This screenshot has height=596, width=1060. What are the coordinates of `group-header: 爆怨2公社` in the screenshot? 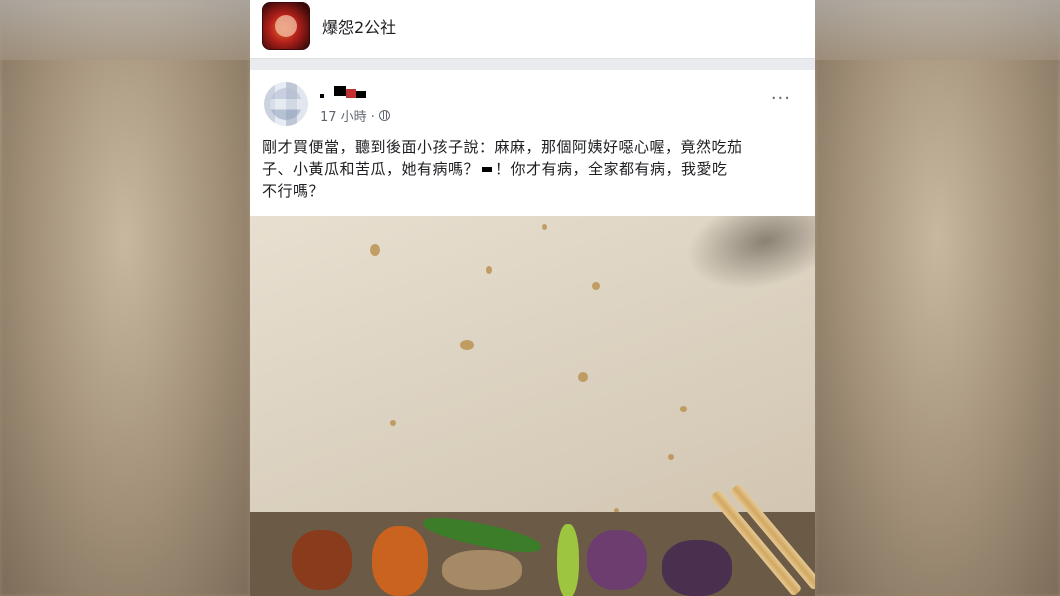 It's located at (532, 29).